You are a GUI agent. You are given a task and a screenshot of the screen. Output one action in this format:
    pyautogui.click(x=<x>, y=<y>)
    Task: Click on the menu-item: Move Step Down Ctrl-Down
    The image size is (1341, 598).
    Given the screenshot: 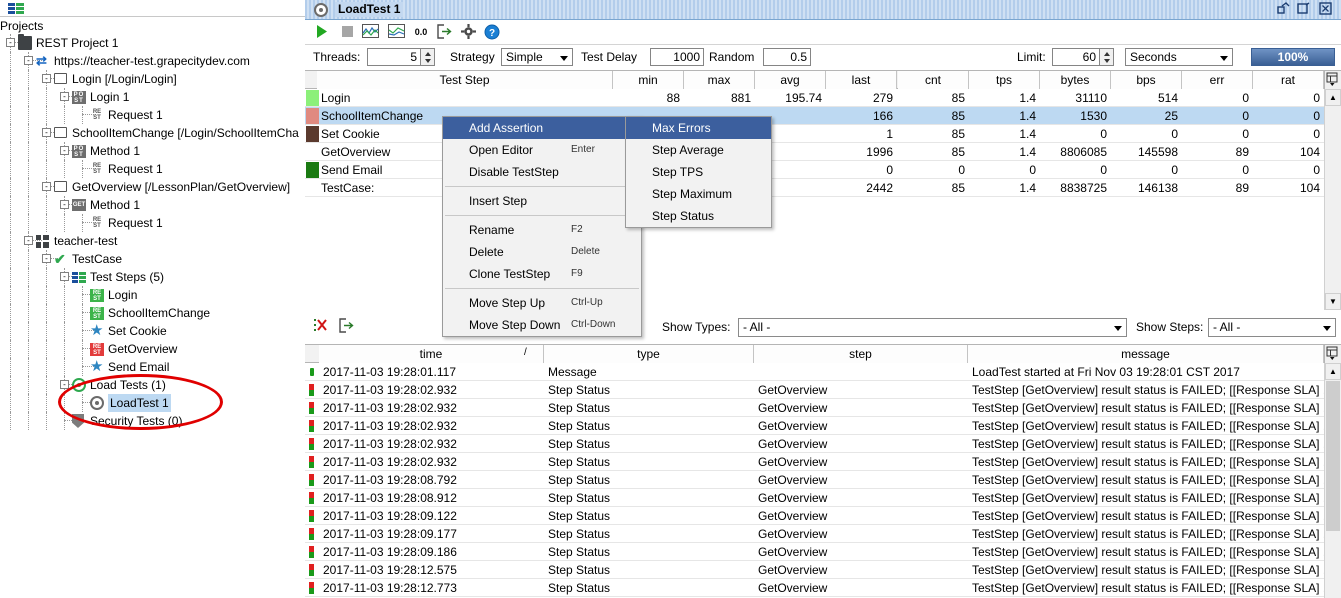 What is the action you would take?
    pyautogui.click(x=542, y=325)
    